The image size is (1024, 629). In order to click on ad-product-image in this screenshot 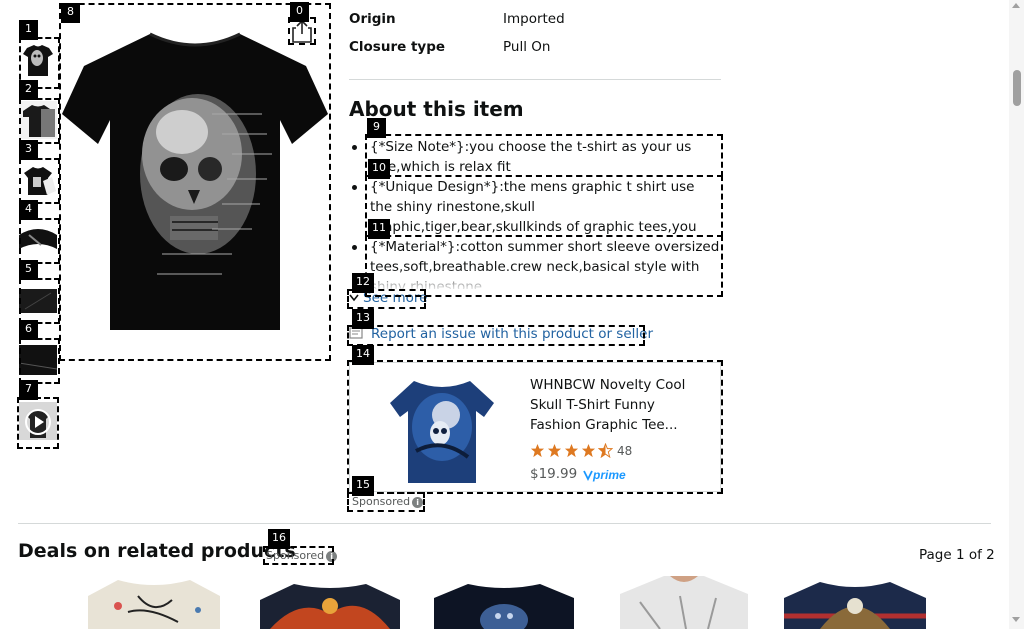, I will do `click(442, 428)`.